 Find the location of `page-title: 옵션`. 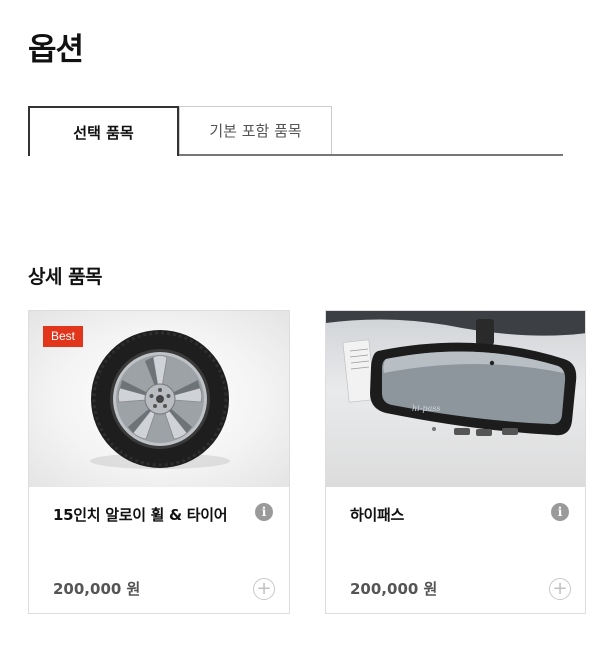

page-title: 옵션 is located at coordinates (56, 50).